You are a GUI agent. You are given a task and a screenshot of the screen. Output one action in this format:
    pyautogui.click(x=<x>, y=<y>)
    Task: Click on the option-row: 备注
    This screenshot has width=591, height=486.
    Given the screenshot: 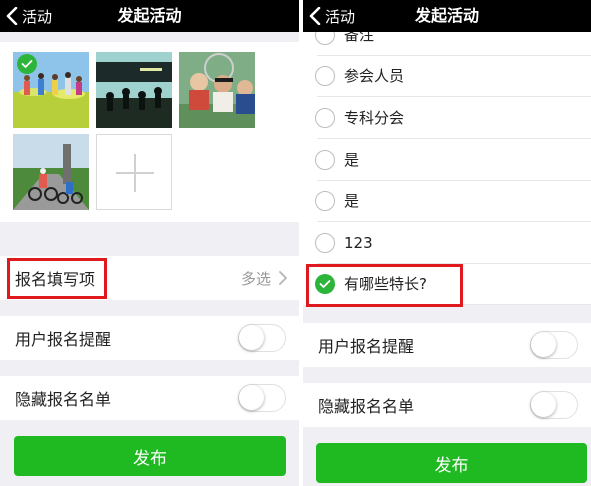 What is the action you would take?
    pyautogui.click(x=447, y=44)
    